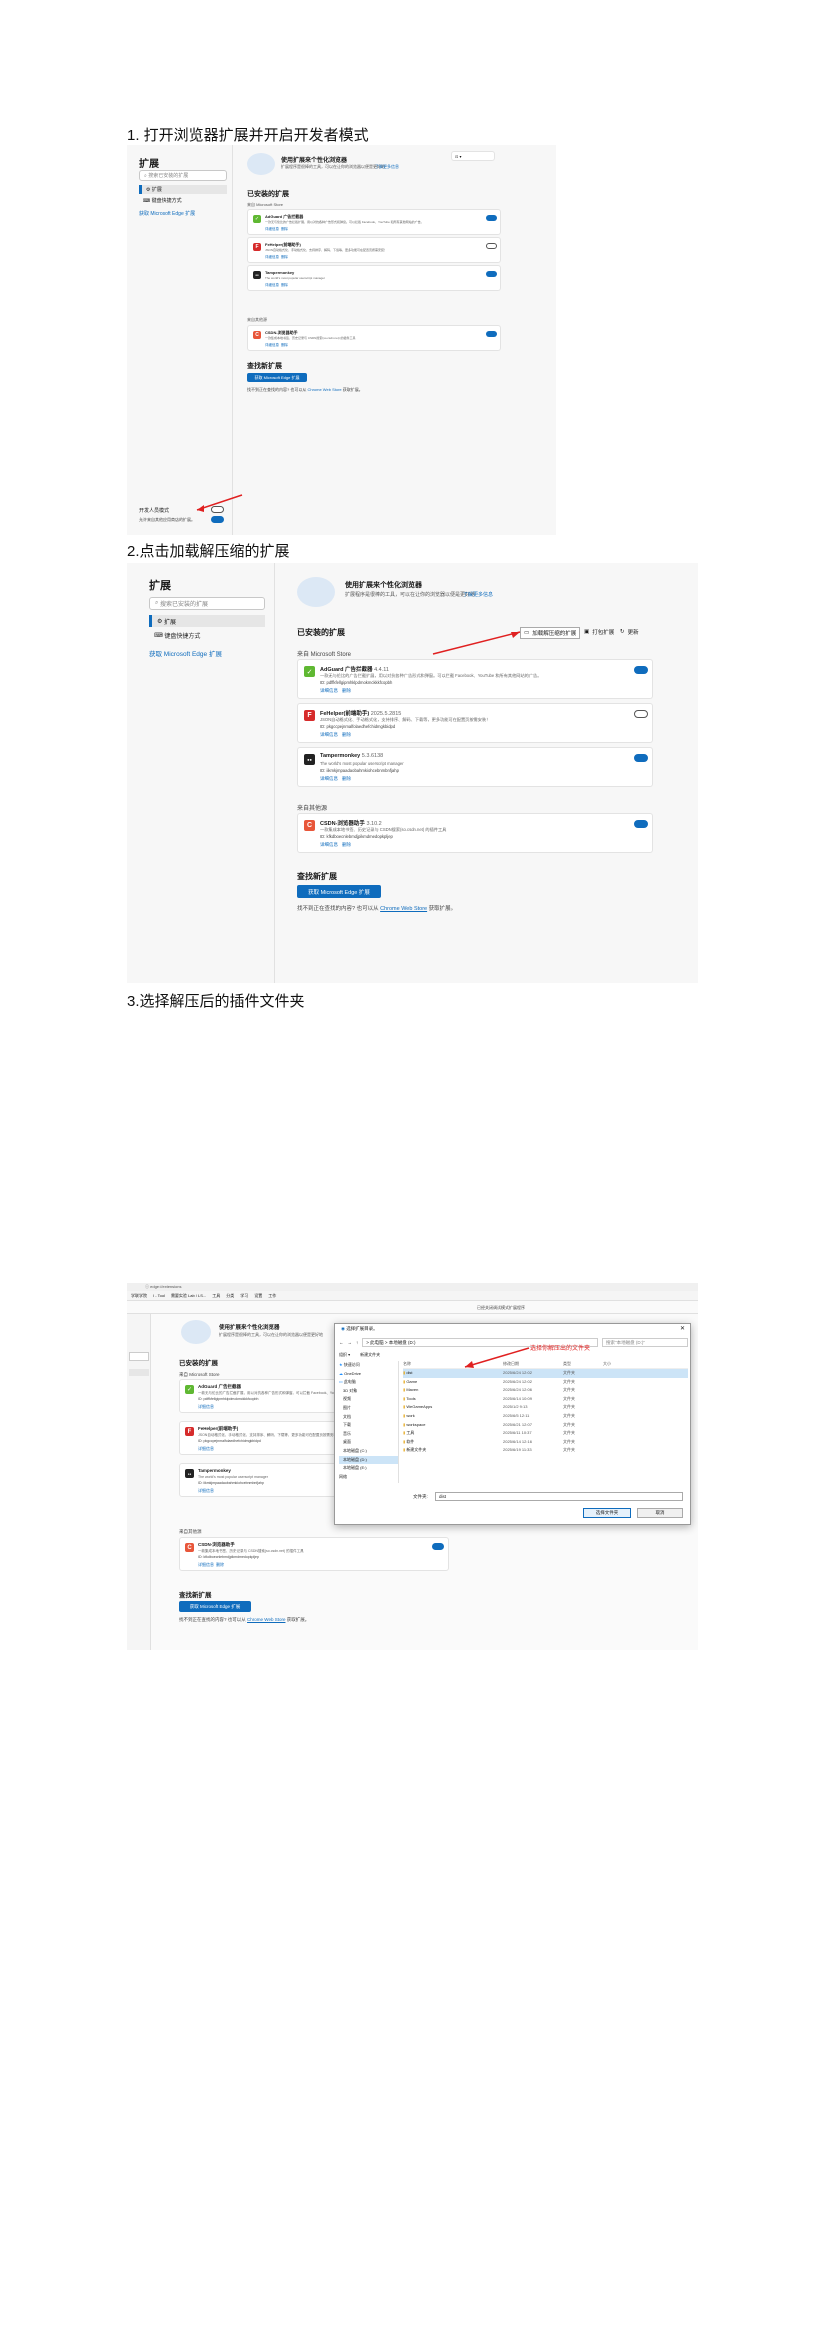 The image size is (827, 2340). What do you see at coordinates (368, 1391) in the screenshot?
I see `tree-item: 3D 对象` at bounding box center [368, 1391].